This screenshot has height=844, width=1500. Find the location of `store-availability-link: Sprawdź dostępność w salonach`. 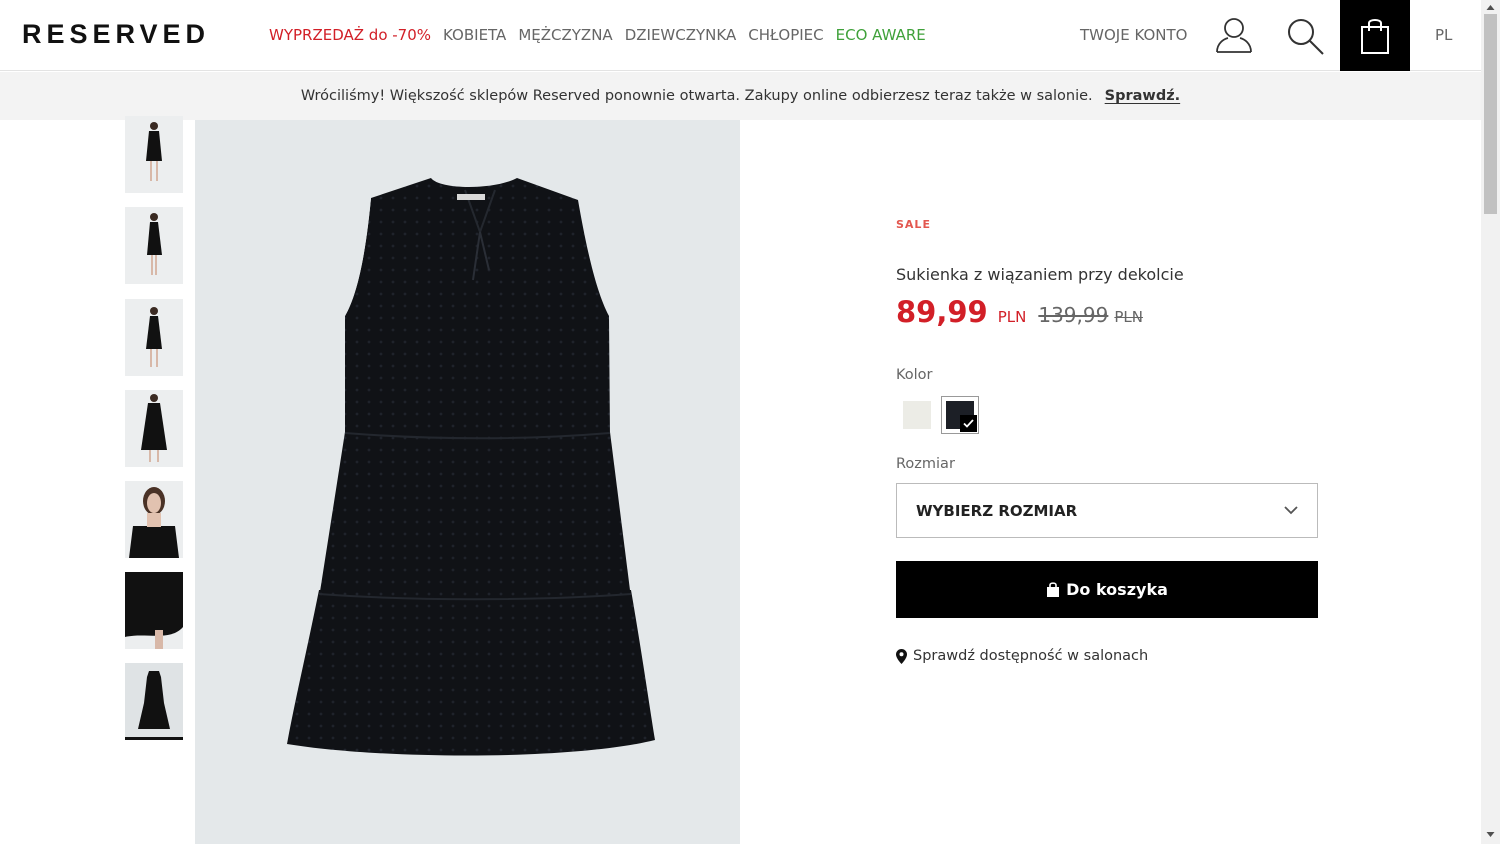

store-availability-link: Sprawdź dostępność w salonach is located at coordinates (1022, 656).